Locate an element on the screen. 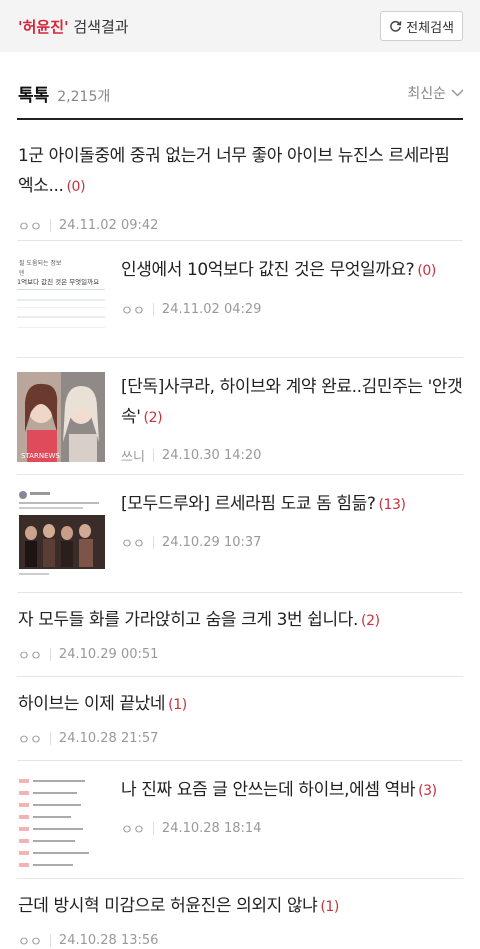 This screenshot has width=480, height=949. search-header: '허윤진' 검색결과 전체검색 is located at coordinates (240, 26).